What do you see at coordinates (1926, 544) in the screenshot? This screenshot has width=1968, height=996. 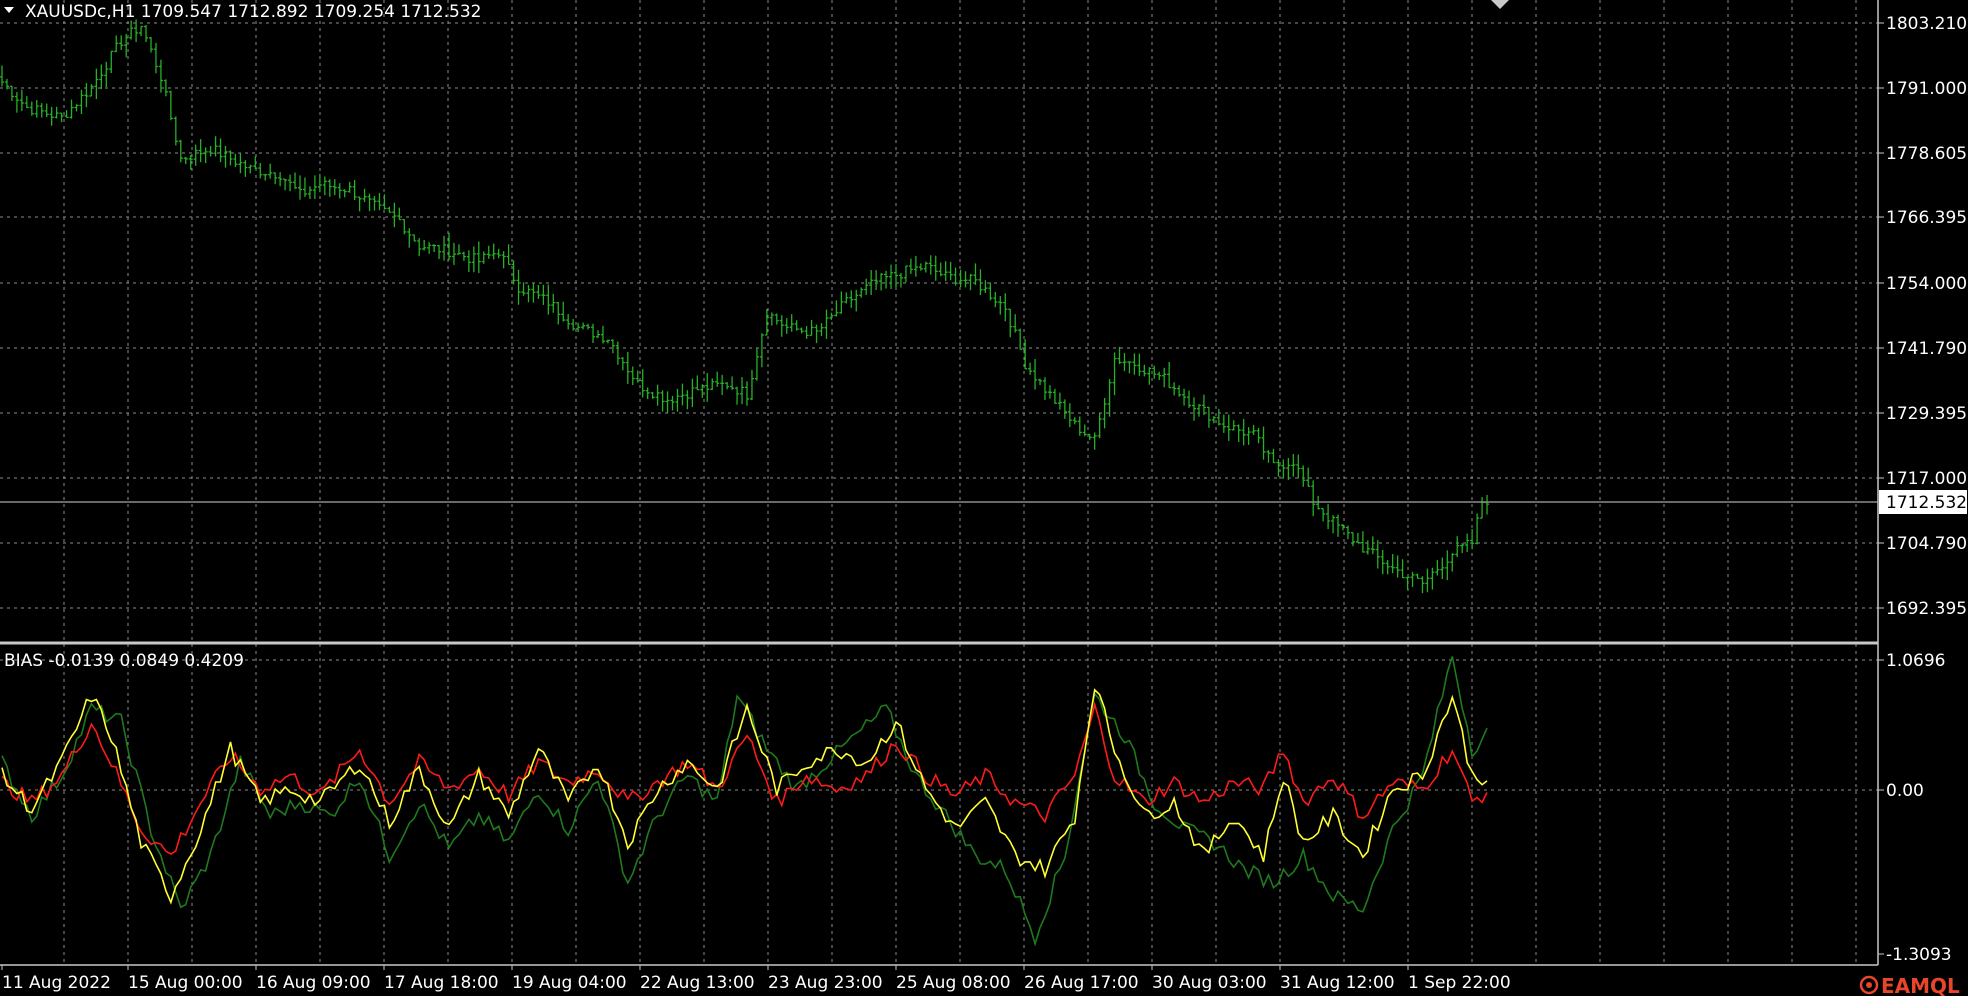 I see `price-tick-label: 1704.790` at bounding box center [1926, 544].